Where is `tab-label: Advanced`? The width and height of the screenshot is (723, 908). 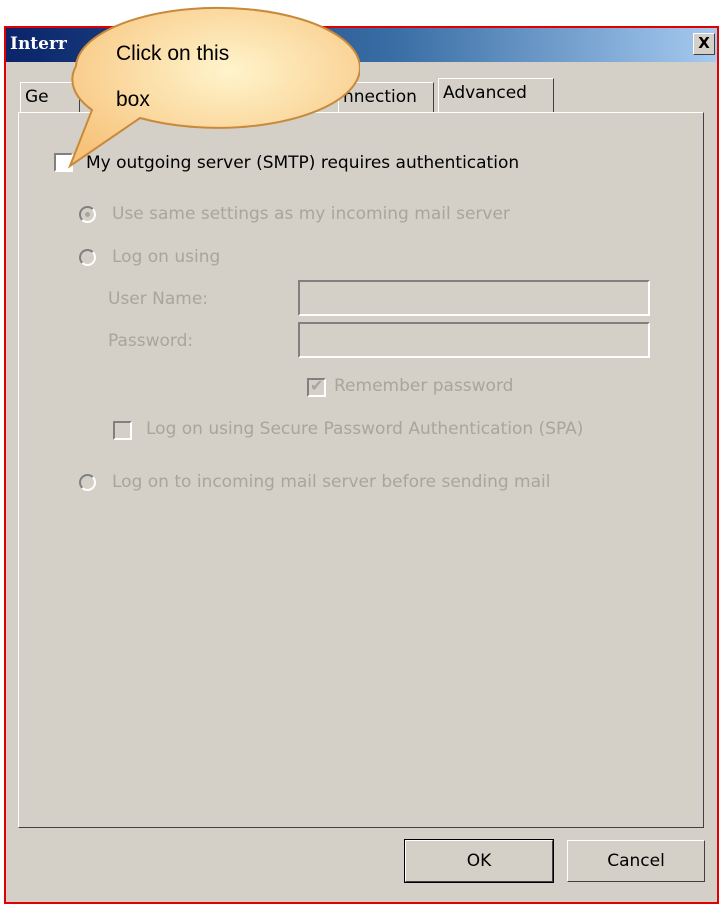 tab-label: Advanced is located at coordinates (485, 93).